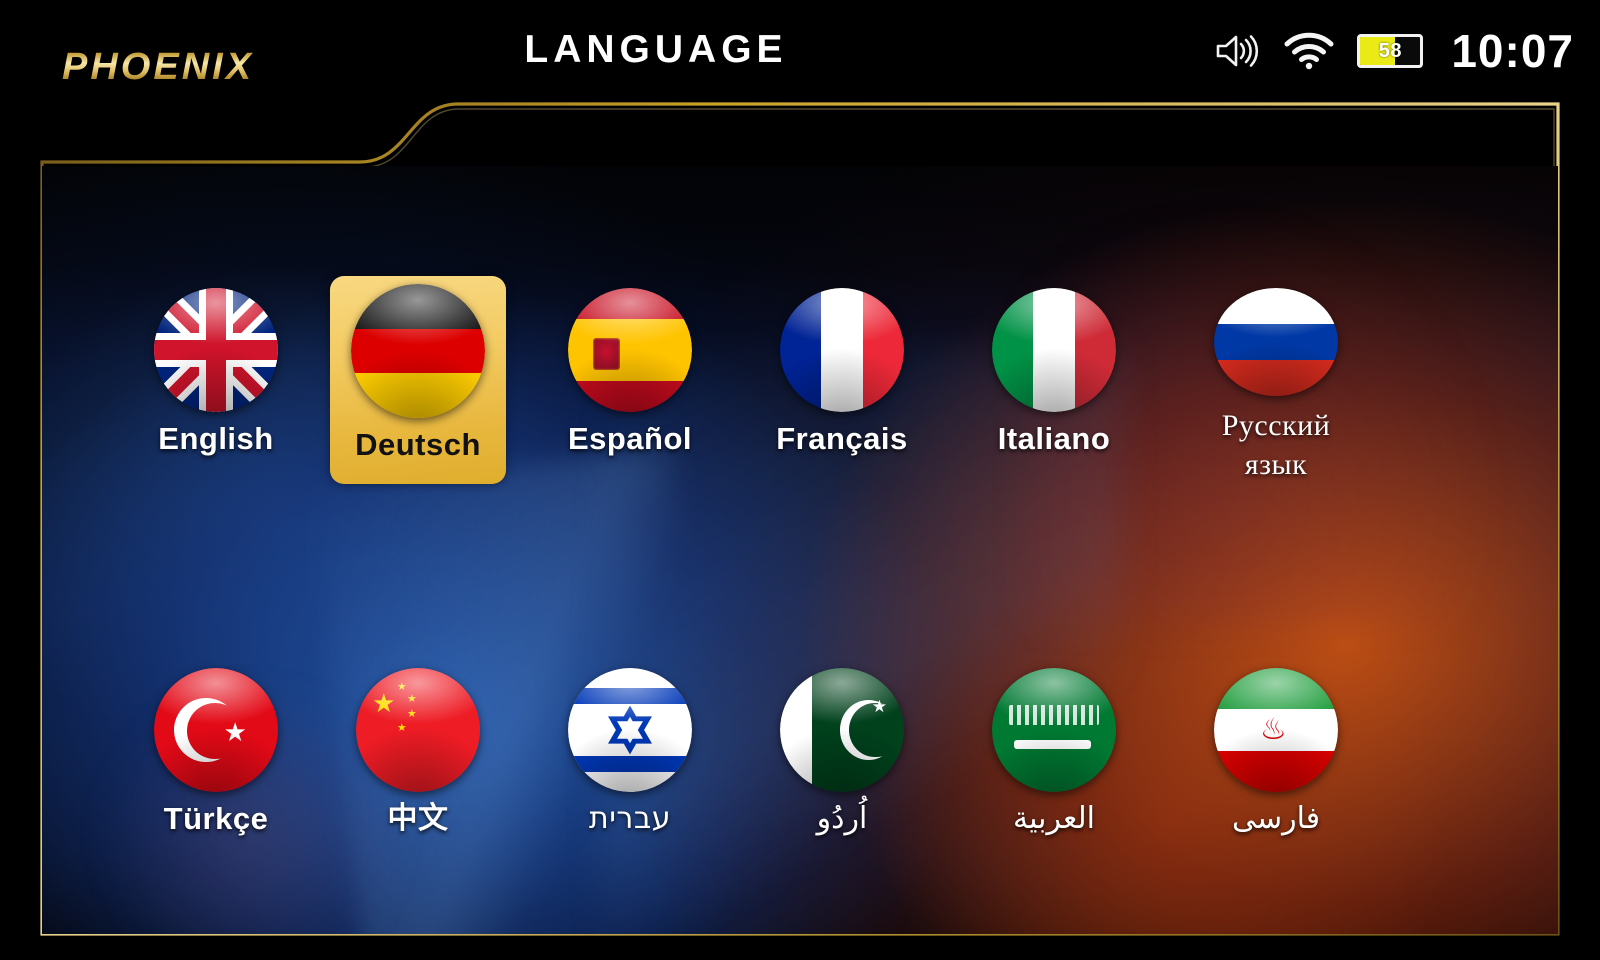  I want to click on language-option-iran: ♨ فارسی, so click(1276, 760).